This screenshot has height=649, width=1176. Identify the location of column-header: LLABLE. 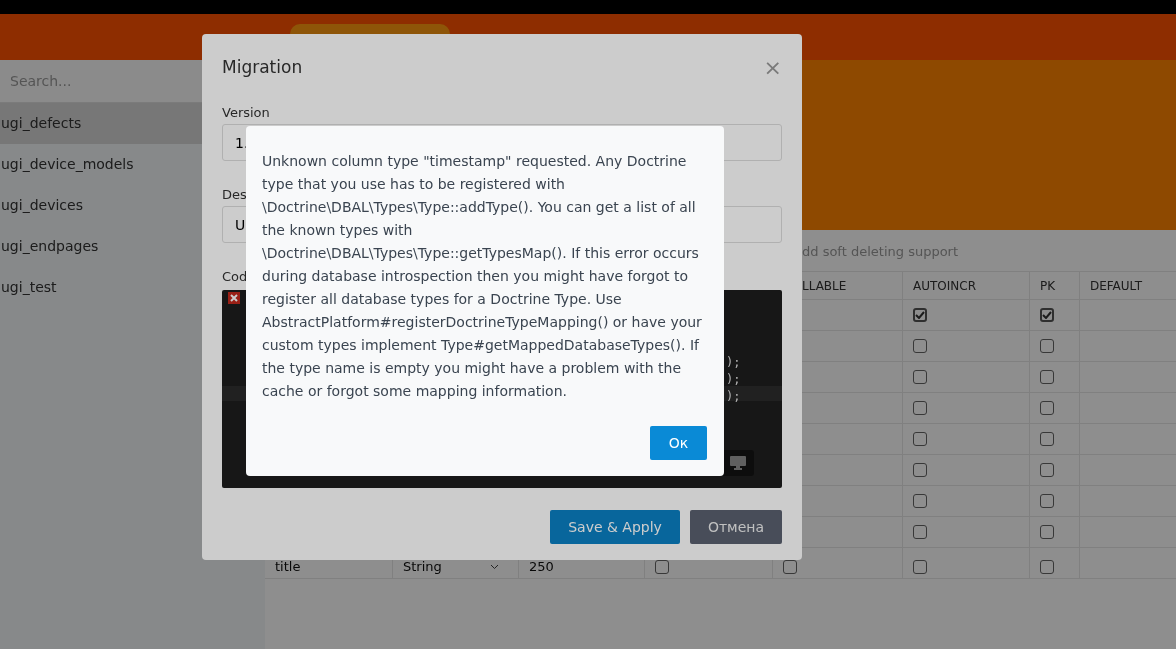
(824, 285).